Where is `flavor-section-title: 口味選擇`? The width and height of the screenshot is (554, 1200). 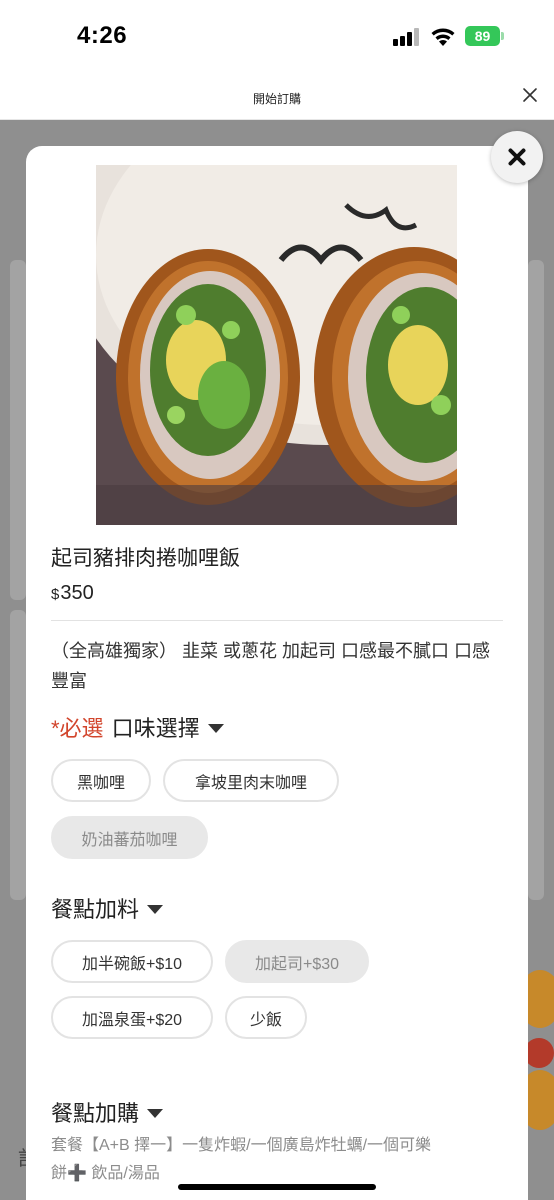 flavor-section-title: 口味選擇 is located at coordinates (155, 728).